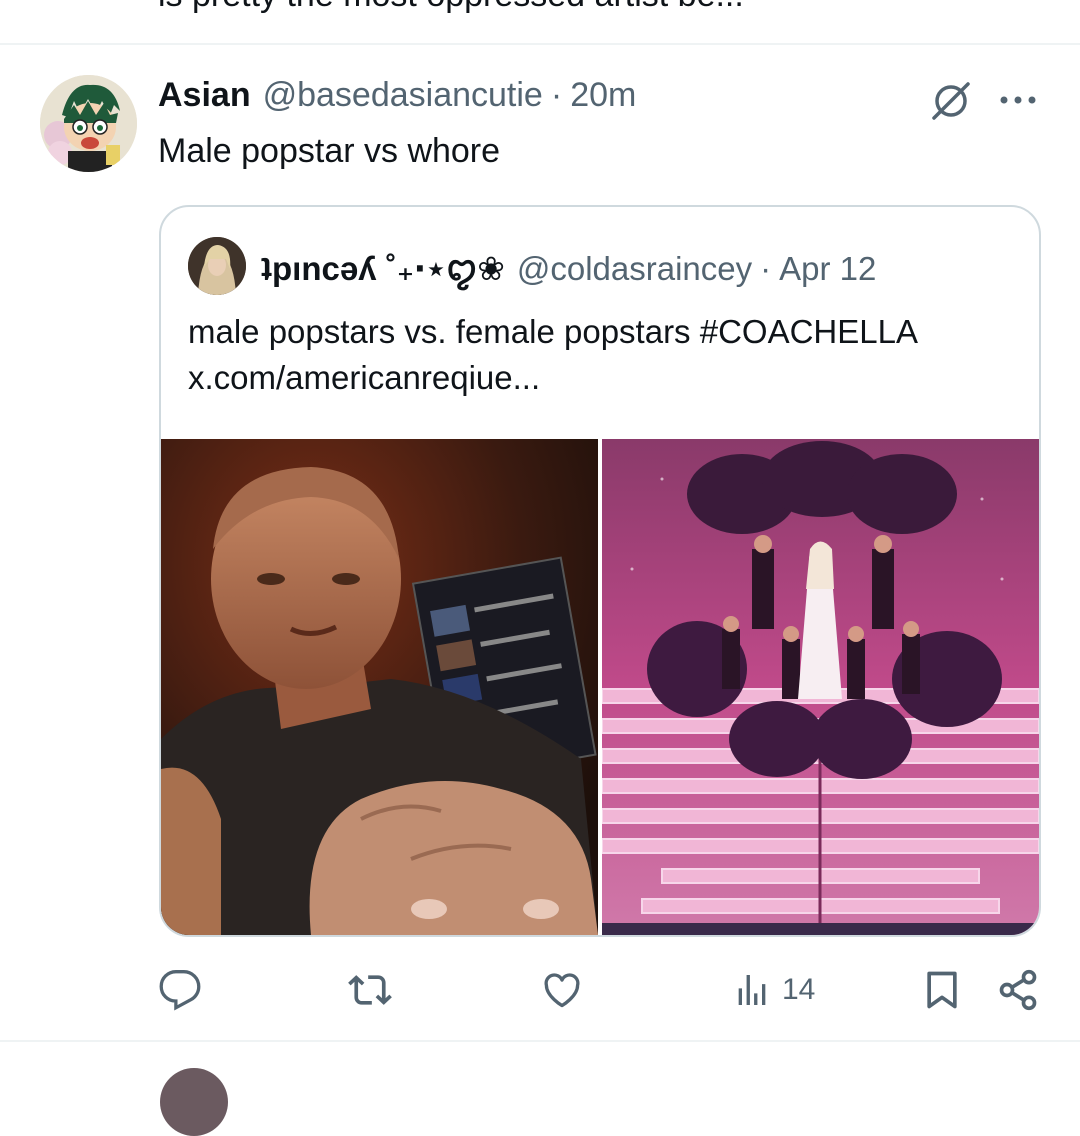 The image size is (1080, 1136). I want to click on share-button, so click(1018, 990).